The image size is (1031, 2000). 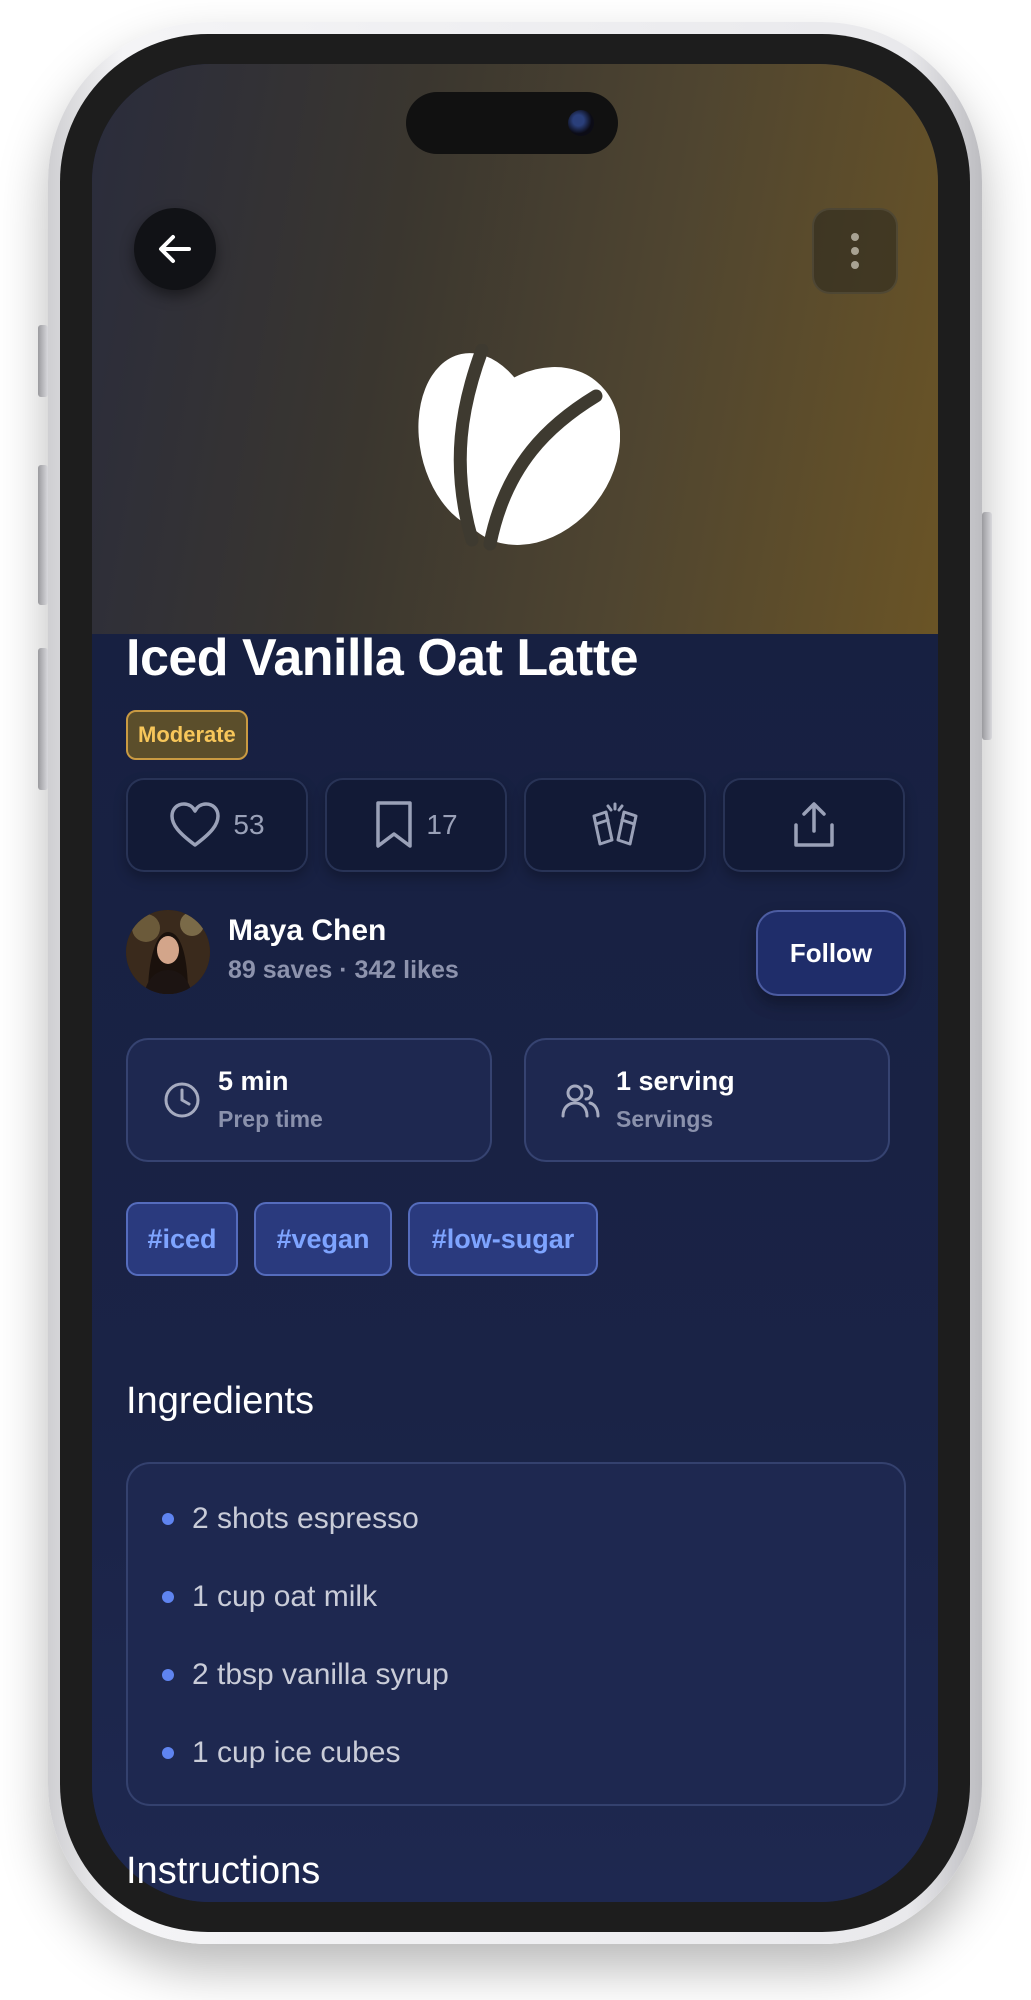 I want to click on prep-time-card: 5 min Prep time, so click(x=309, y=1100).